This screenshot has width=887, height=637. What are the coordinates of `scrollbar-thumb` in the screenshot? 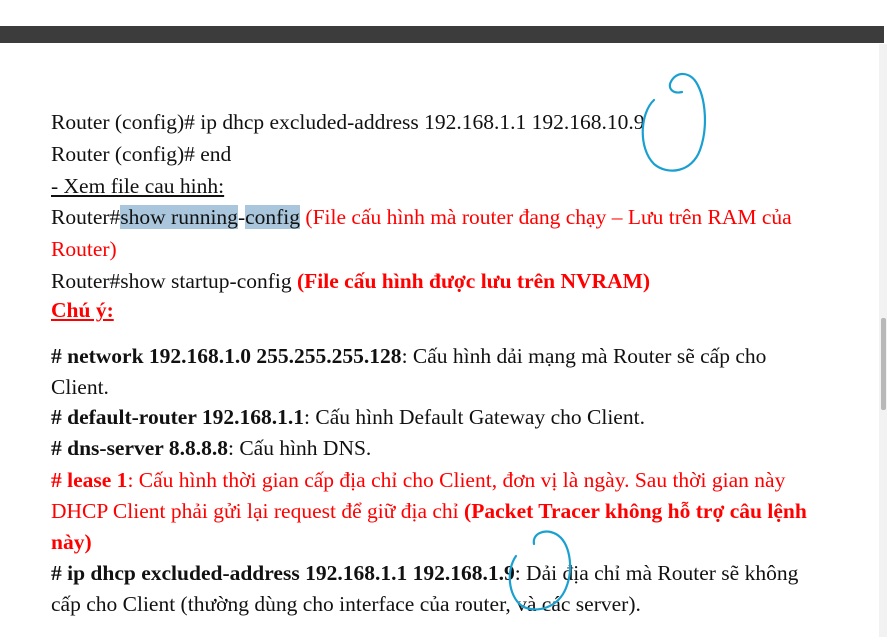 It's located at (883, 364).